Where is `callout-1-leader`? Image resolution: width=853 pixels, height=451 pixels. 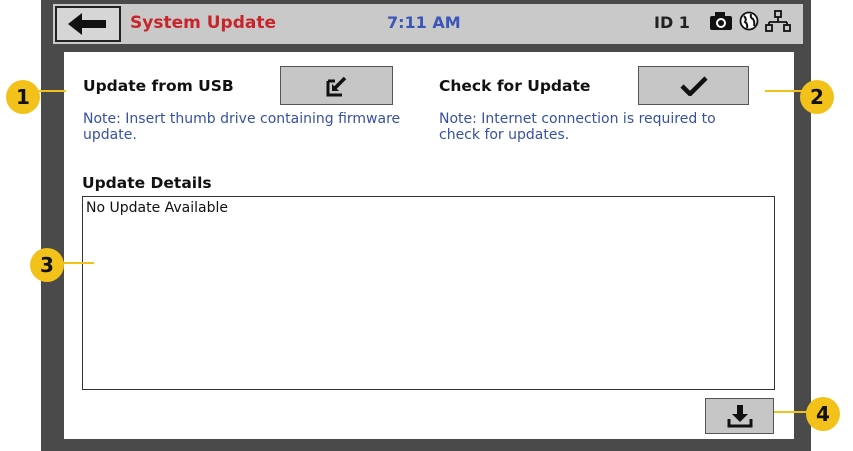
callout-1-leader is located at coordinates (51, 91).